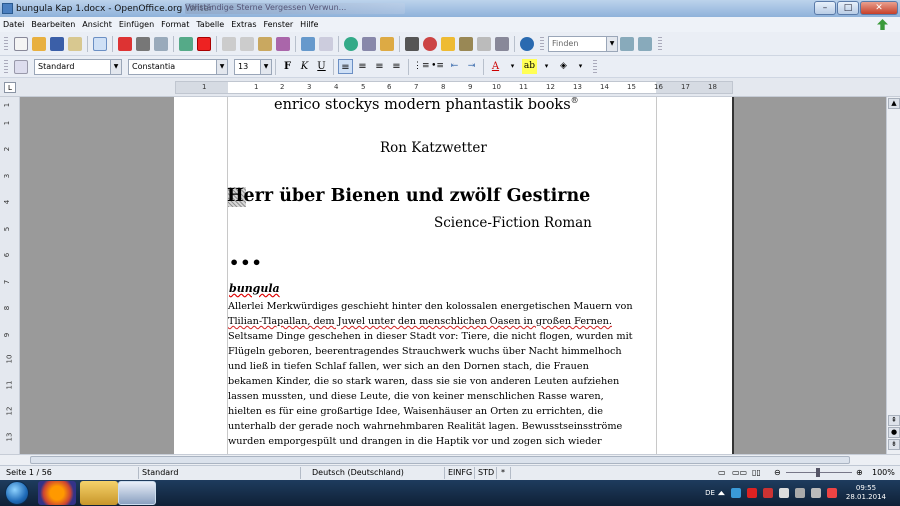  What do you see at coordinates (379, 66) in the screenshot?
I see `align-right-button: ≡` at bounding box center [379, 66].